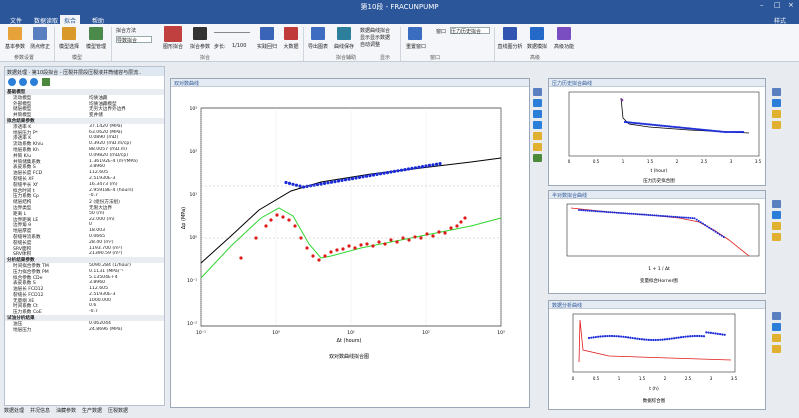 This screenshot has width=799, height=418. What do you see at coordinates (267, 46) in the screenshot?
I see `regress-button: 实践回归` at bounding box center [267, 46].